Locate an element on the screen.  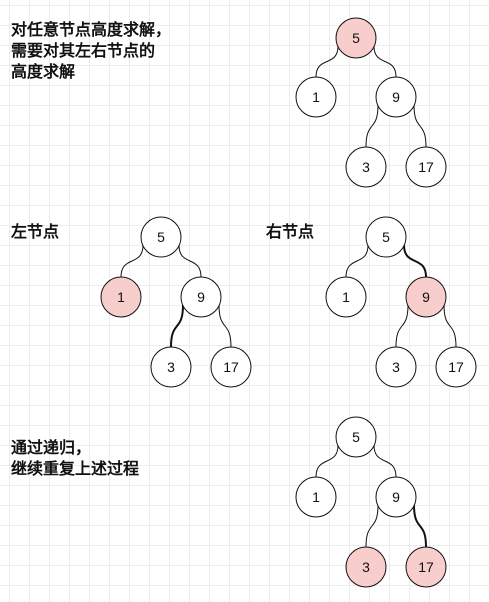
tree-right: 5 1 9 3 17 is located at coordinates (401, 302).